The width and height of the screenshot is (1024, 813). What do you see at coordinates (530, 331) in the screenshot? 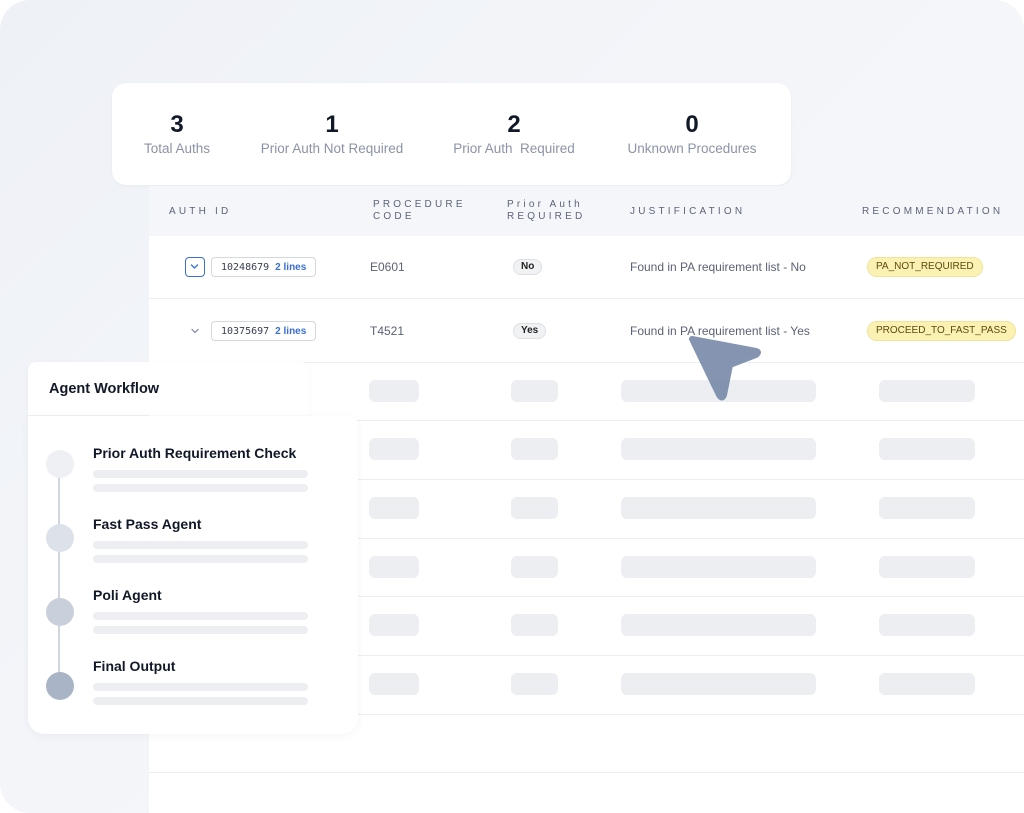
I see `prior-auth-badge: Yes` at bounding box center [530, 331].